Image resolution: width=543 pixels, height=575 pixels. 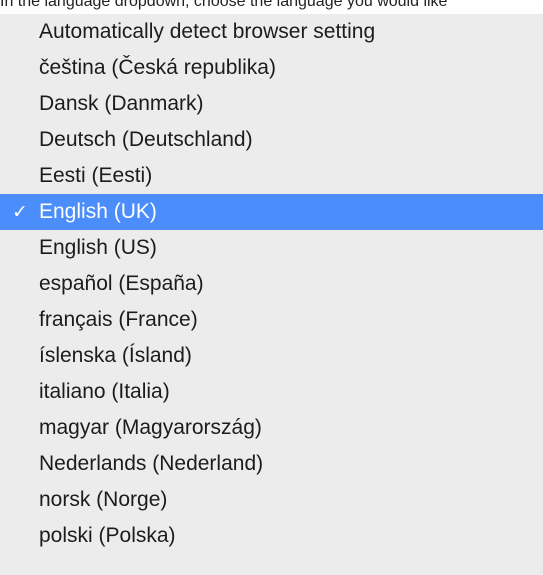 What do you see at coordinates (271, 140) in the screenshot?
I see `language-option: Deutsch (Deutschland)` at bounding box center [271, 140].